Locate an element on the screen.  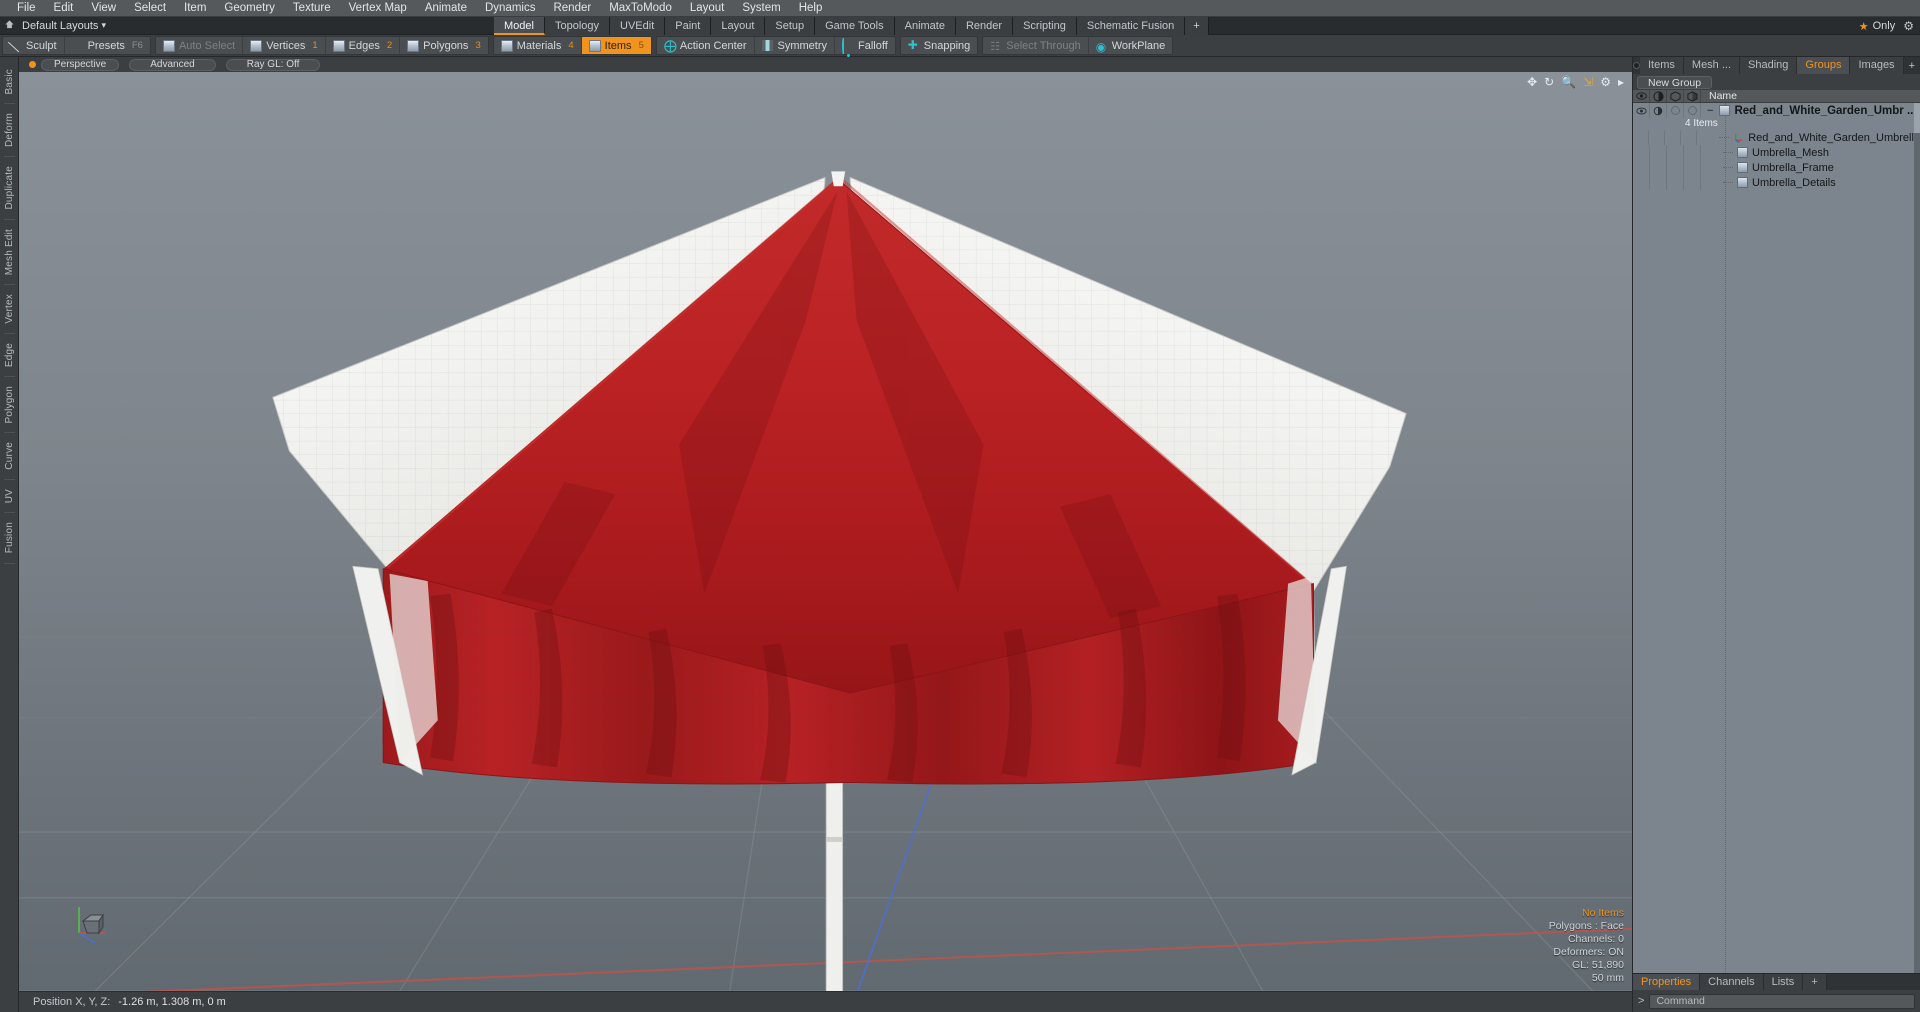
viewport-shading-button: Advanced is located at coordinates (172, 64).